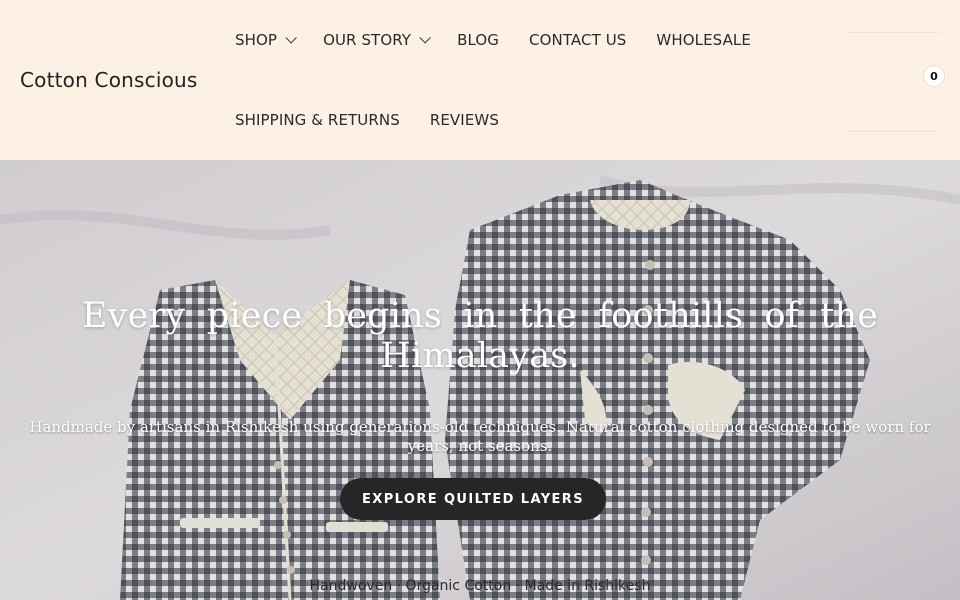 The height and width of the screenshot is (600, 960). I want to click on nav-contact-us-label: CONTACT US, so click(578, 40).